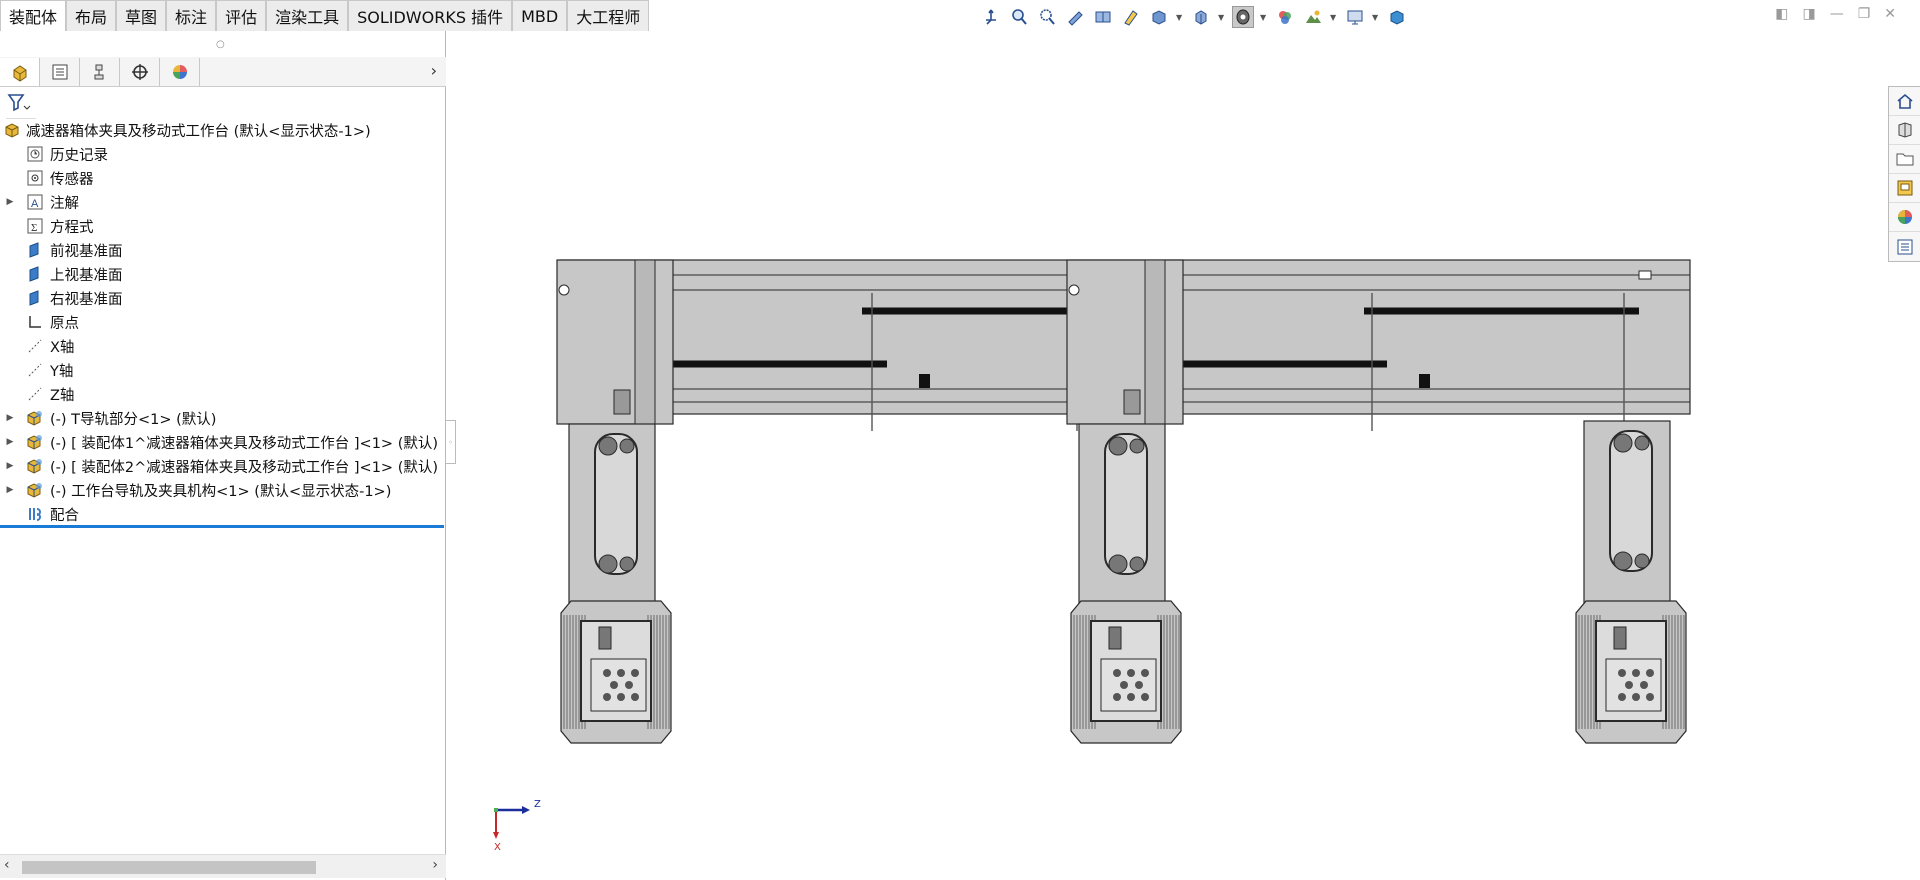  Describe the element at coordinates (223, 274) in the screenshot. I see `tree-item: 上视基准面` at that location.